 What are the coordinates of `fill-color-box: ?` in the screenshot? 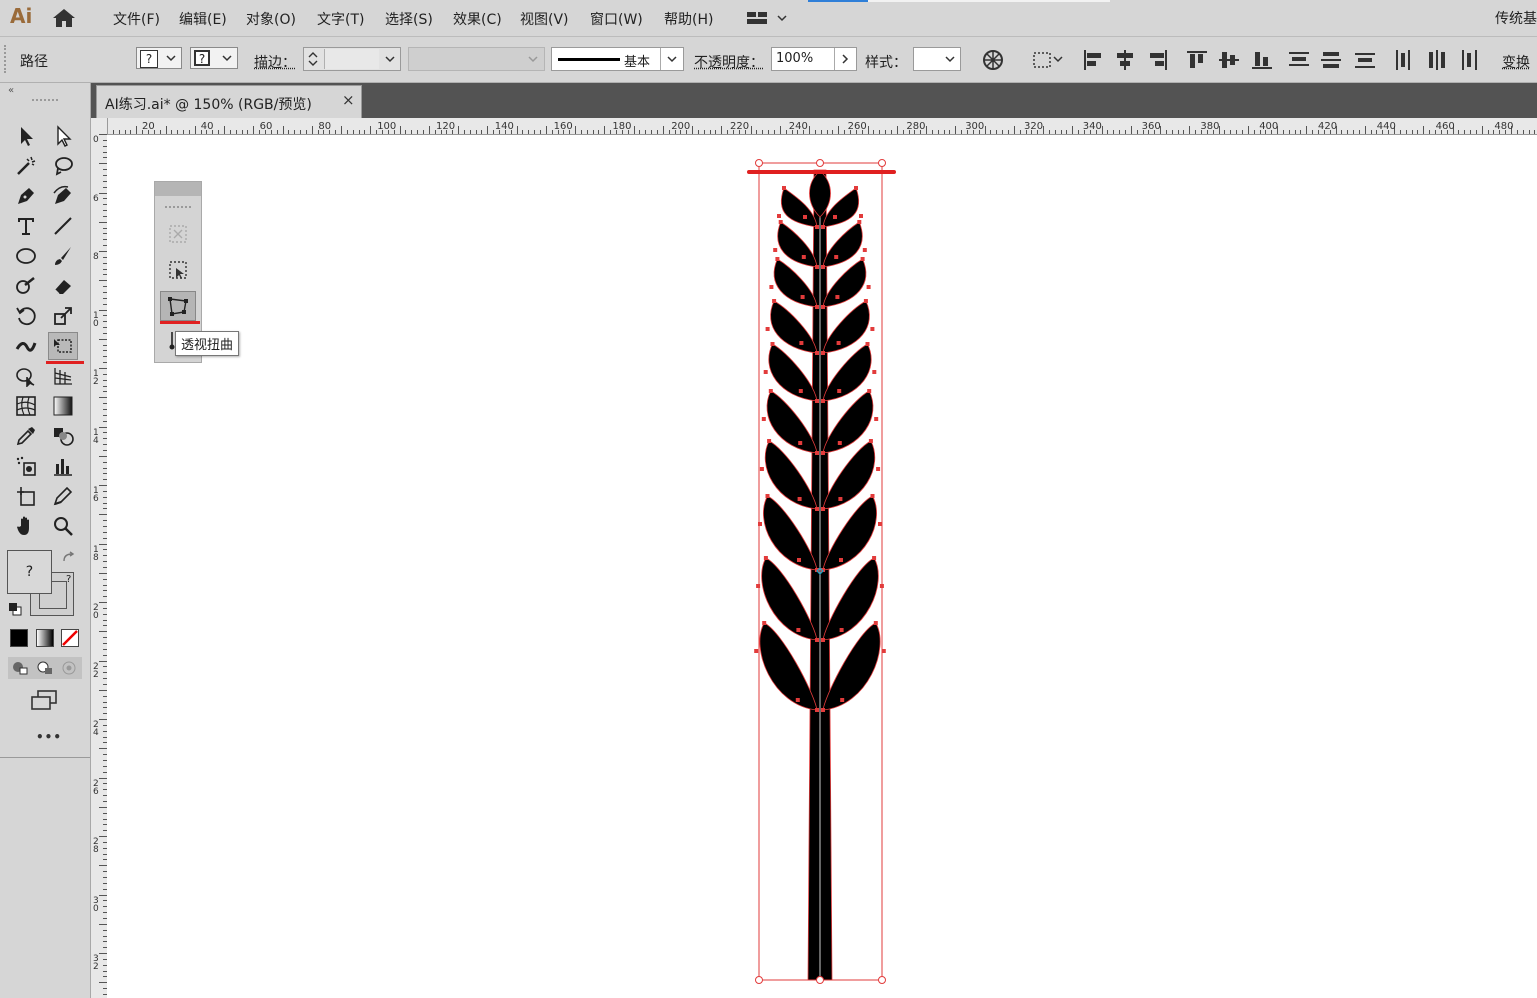 It's located at (29, 572).